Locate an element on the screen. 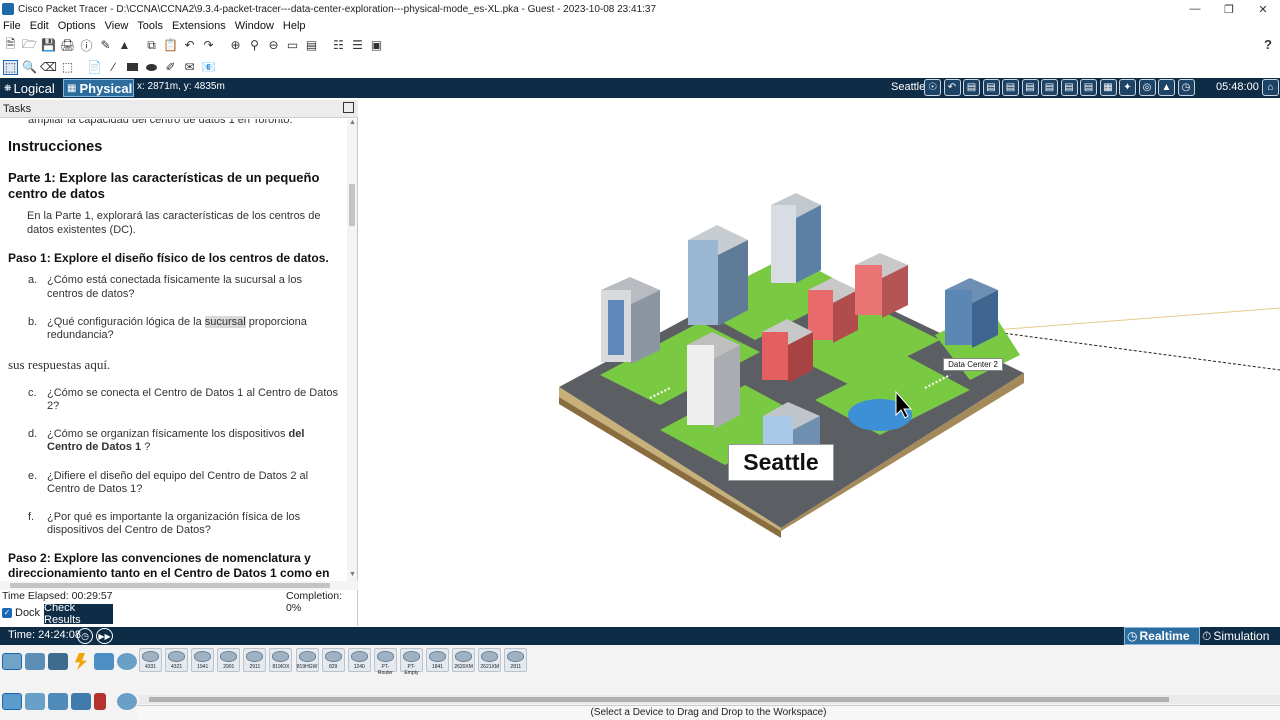  device-router-pt: PT-Router is located at coordinates (385, 662).